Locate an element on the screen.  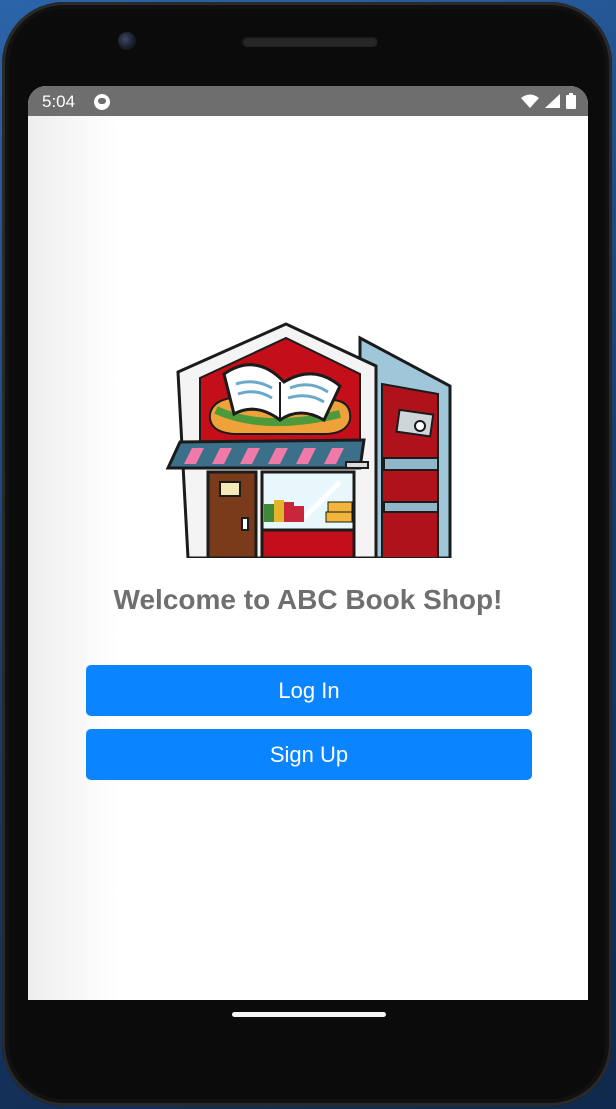
status-time: 5:04 is located at coordinates (59, 101).